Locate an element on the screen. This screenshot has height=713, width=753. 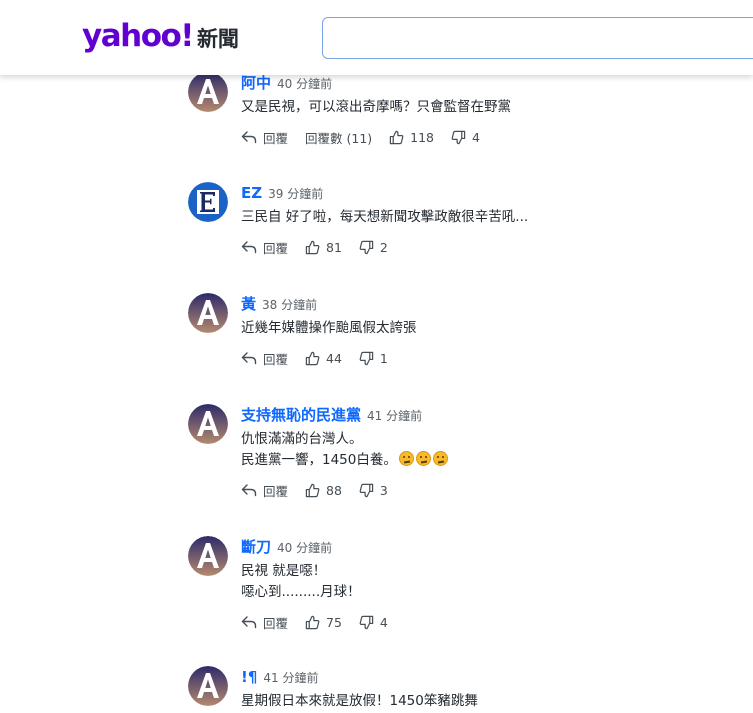
comment-text: 民視 就是噁！ 噁心到.........月球！ is located at coordinates (471, 582).